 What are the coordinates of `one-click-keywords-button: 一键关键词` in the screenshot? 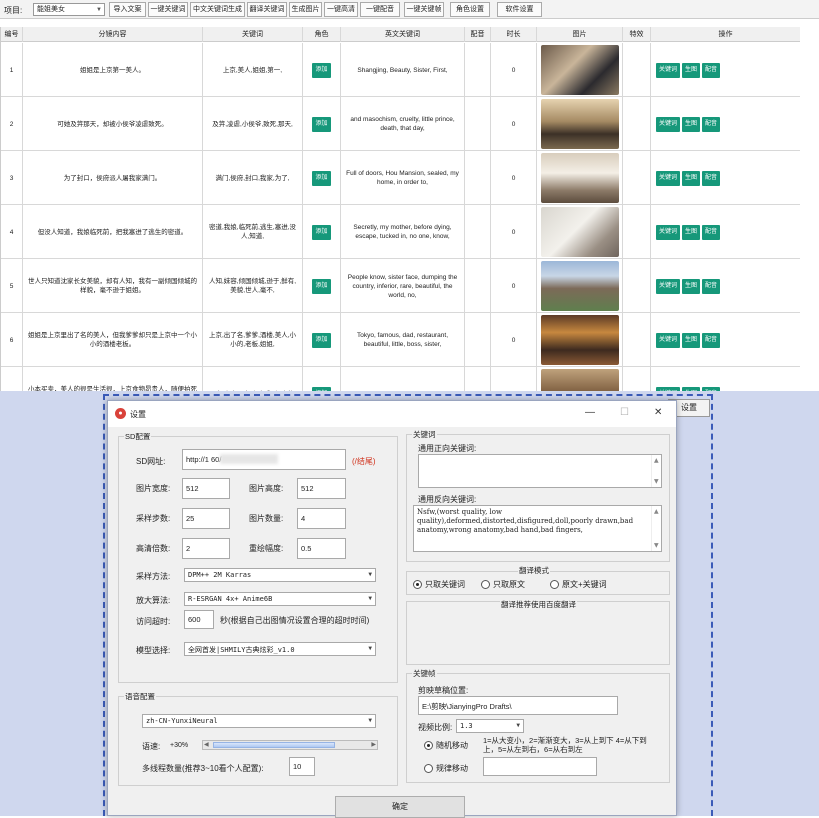 It's located at (168, 9).